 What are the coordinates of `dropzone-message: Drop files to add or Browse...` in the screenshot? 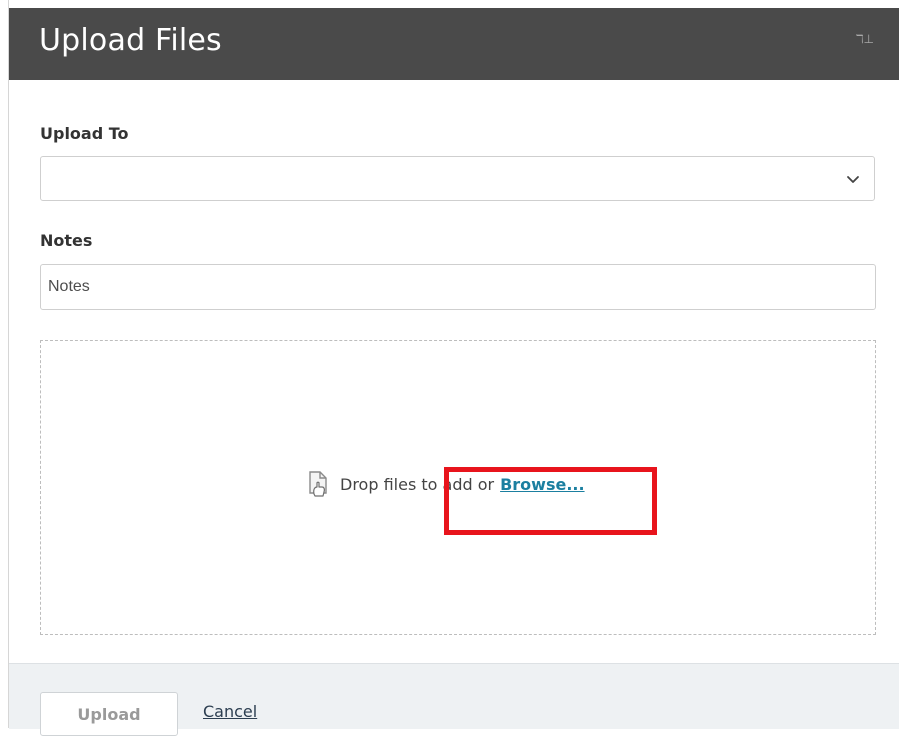 It's located at (445, 484).